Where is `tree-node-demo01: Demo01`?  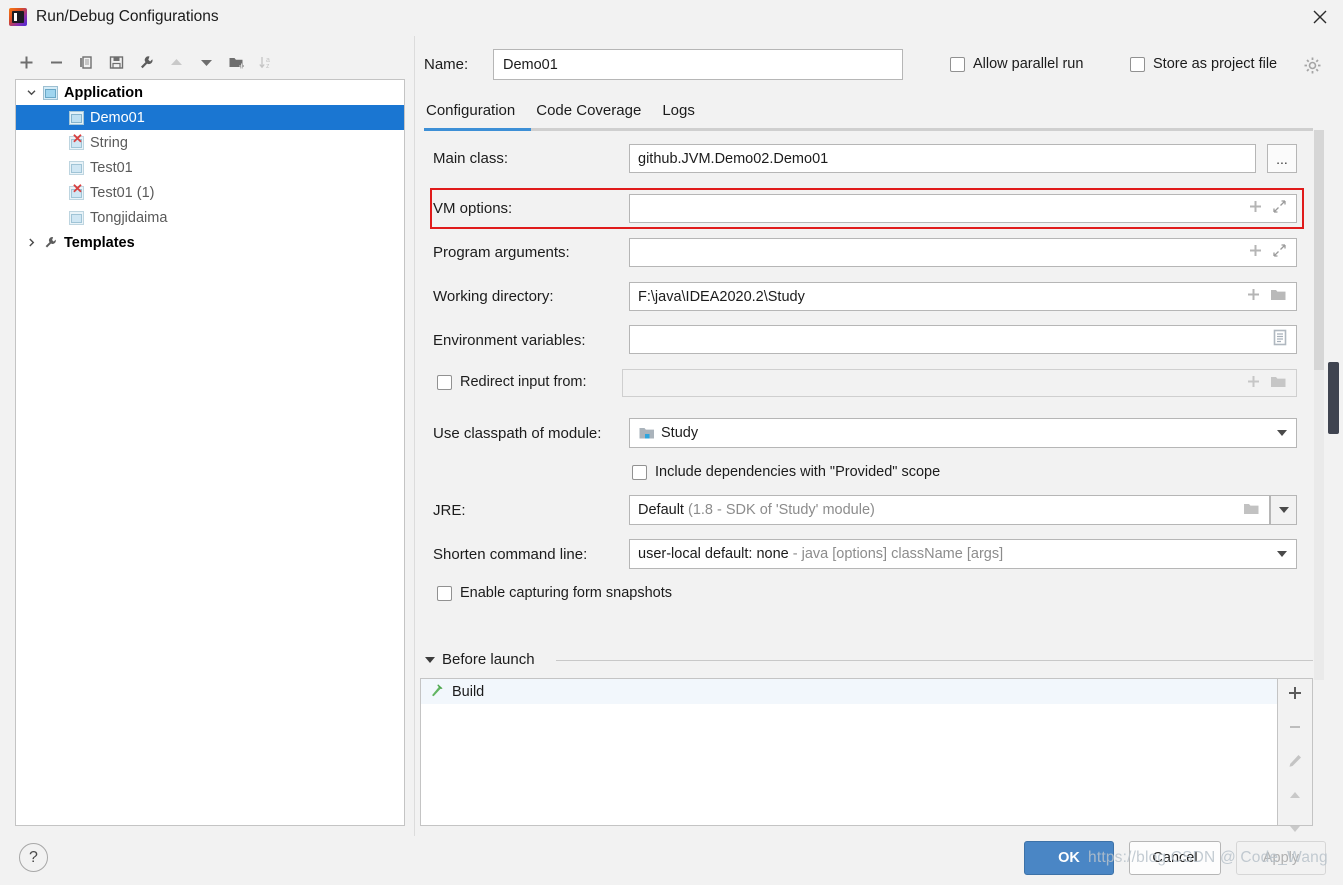
tree-node-demo01: Demo01 is located at coordinates (210, 117).